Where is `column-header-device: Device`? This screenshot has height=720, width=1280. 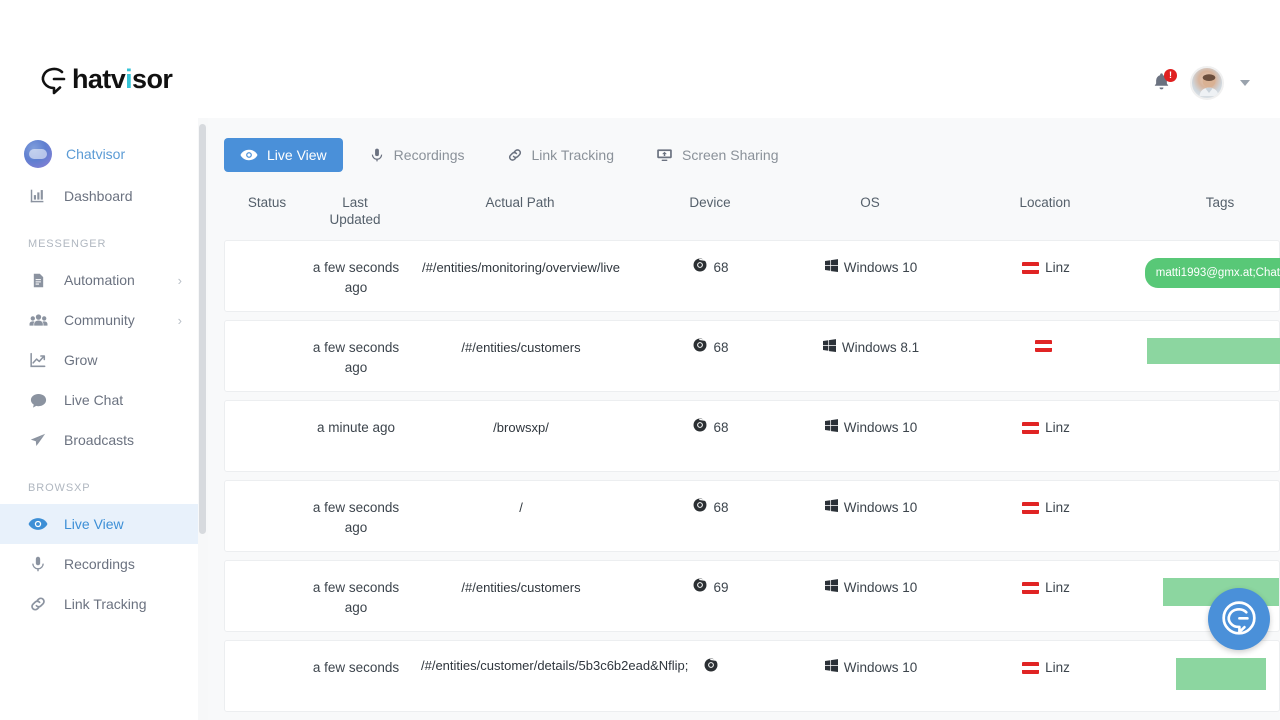
column-header-device: Device is located at coordinates (710, 202).